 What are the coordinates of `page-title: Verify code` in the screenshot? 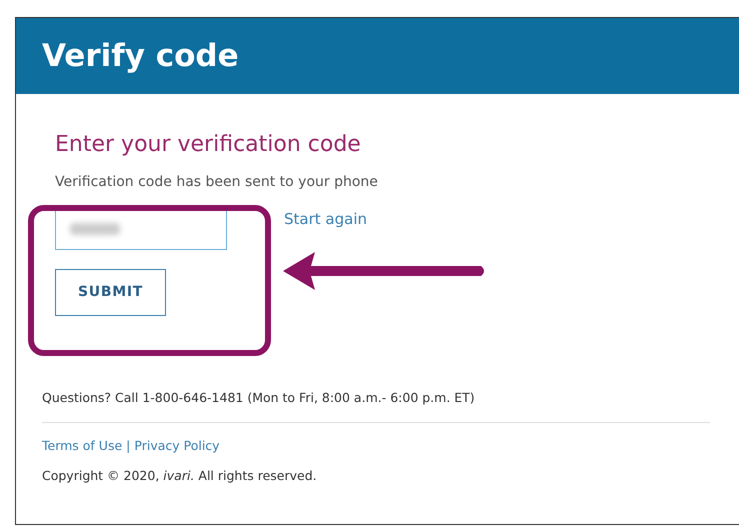 It's located at (140, 56).